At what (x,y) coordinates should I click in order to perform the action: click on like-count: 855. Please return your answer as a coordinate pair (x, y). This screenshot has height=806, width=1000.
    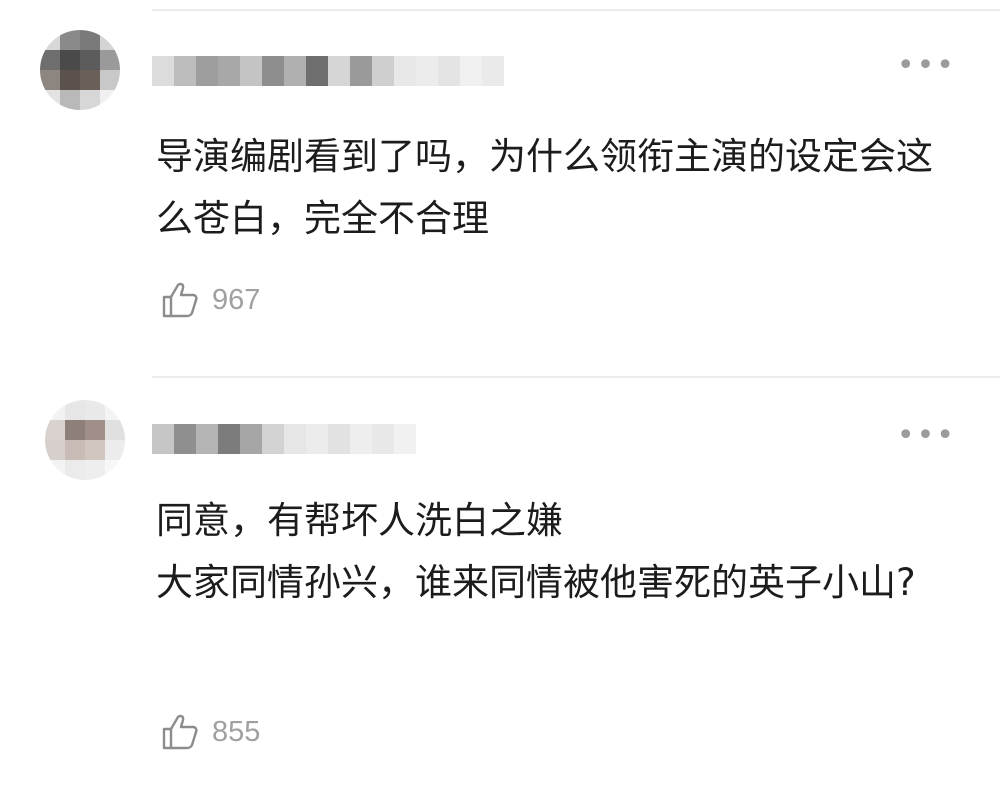
    Looking at the image, I should click on (236, 731).